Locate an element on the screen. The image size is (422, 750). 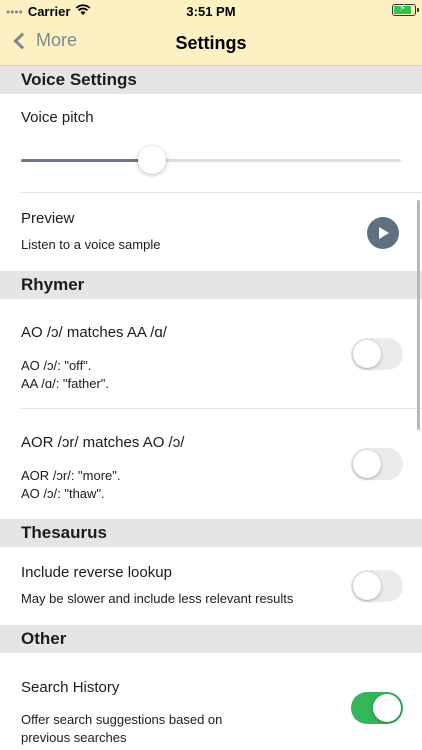
rhymer-option-1-toggle is located at coordinates (377, 354).